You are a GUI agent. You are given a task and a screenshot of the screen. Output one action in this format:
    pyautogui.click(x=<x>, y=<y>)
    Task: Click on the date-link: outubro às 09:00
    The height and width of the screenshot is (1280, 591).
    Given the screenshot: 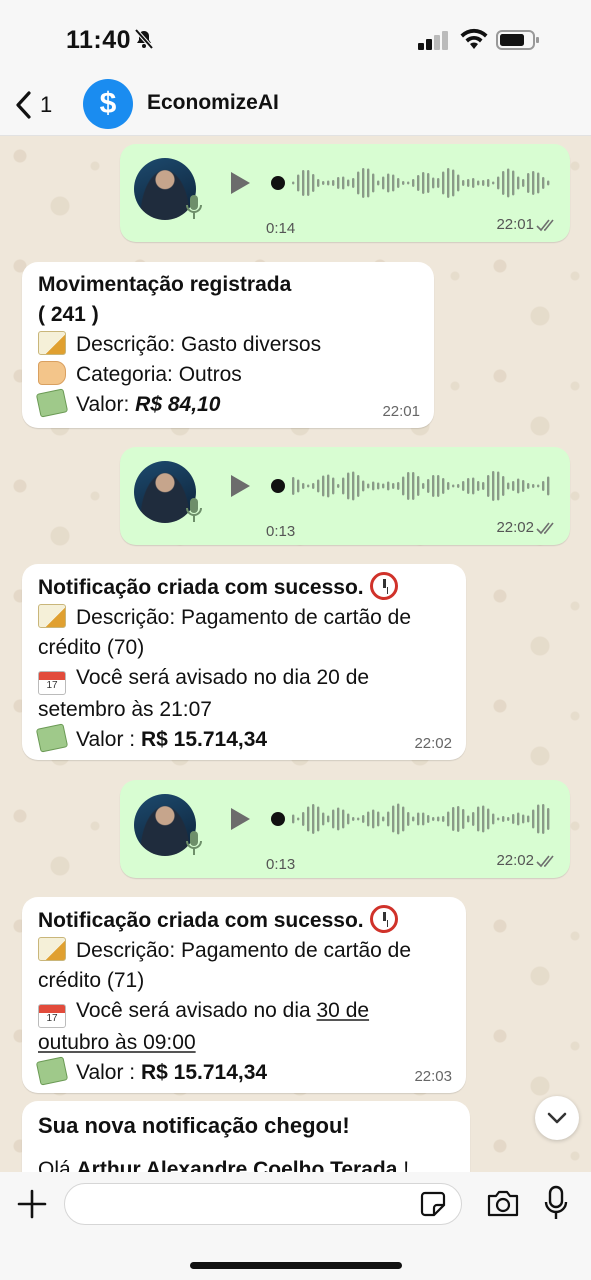 What is the action you would take?
    pyautogui.click(x=117, y=1042)
    